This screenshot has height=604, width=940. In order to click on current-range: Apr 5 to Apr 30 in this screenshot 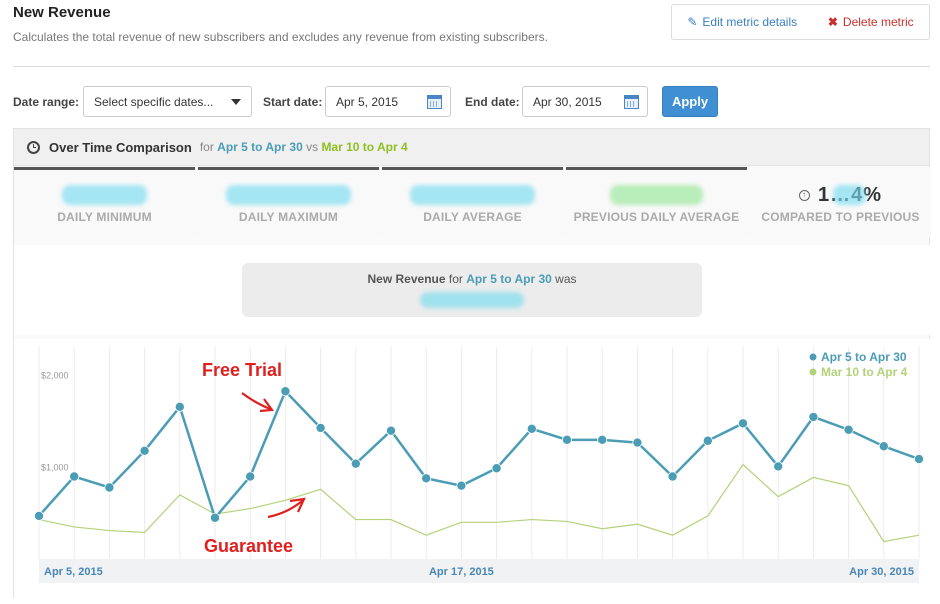, I will do `click(260, 147)`.